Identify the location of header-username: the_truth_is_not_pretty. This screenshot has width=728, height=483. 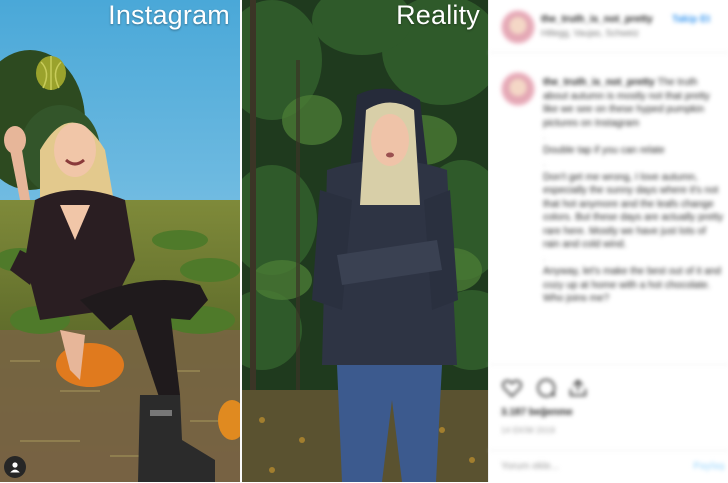
(597, 19).